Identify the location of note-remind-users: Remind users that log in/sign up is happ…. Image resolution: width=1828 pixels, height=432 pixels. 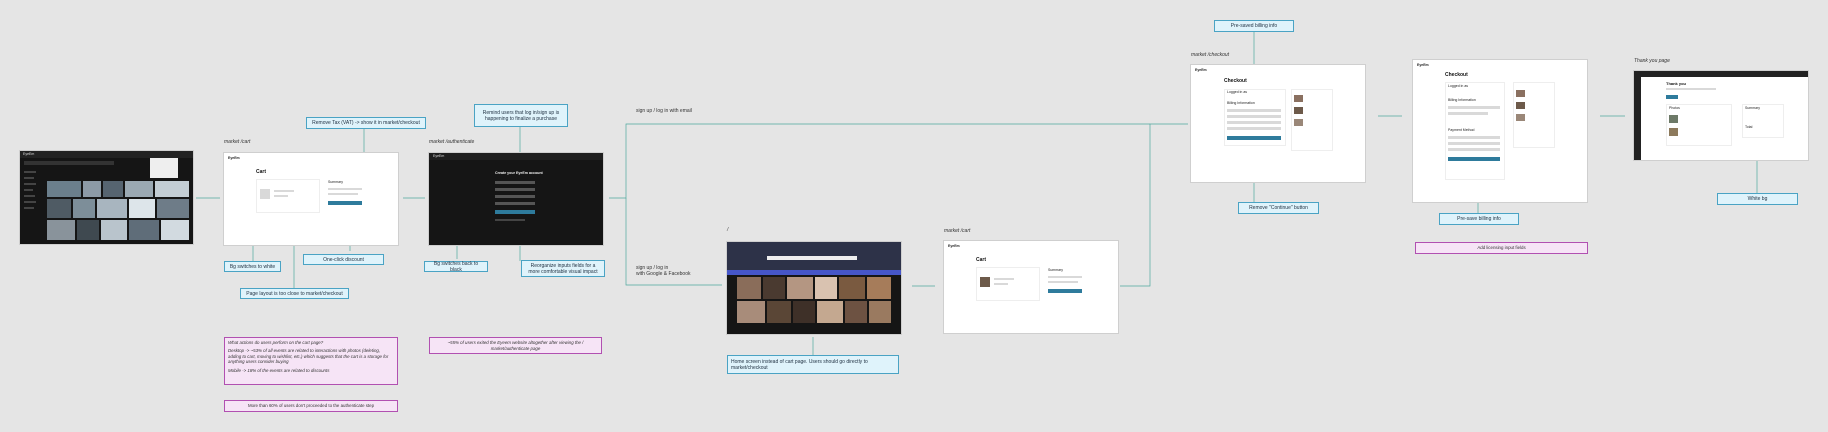
(521, 115).